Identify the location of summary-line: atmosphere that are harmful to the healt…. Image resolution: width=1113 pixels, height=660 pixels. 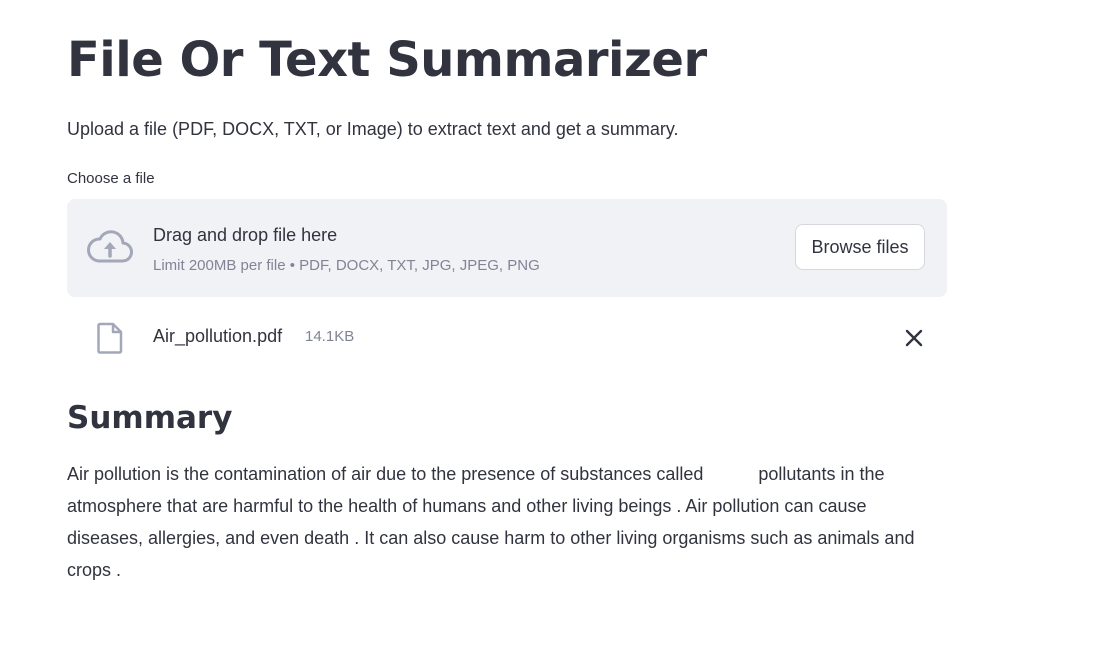
(467, 506).